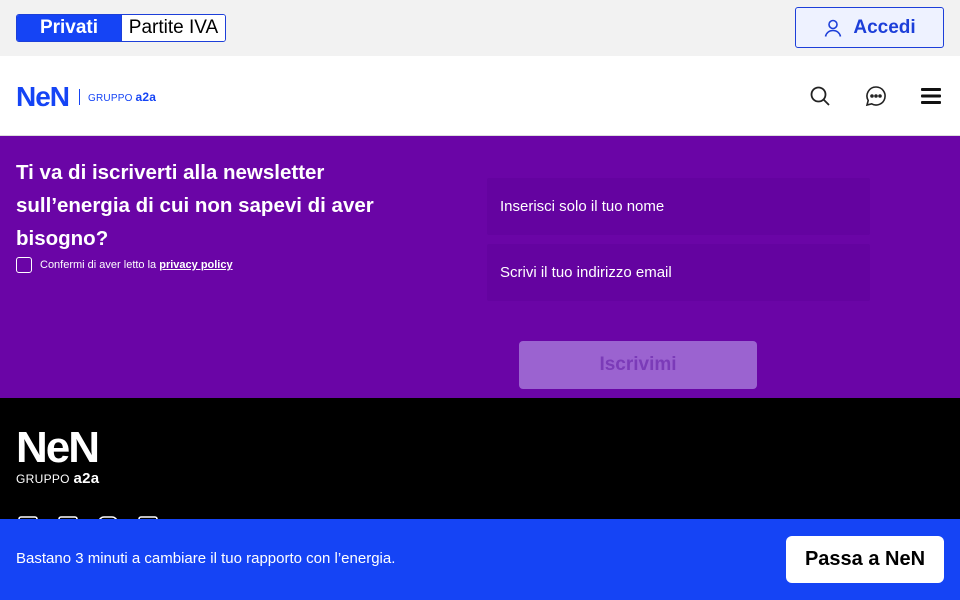 The width and height of the screenshot is (960, 600). Describe the element at coordinates (884, 27) in the screenshot. I see `login-label: Accedi` at that location.